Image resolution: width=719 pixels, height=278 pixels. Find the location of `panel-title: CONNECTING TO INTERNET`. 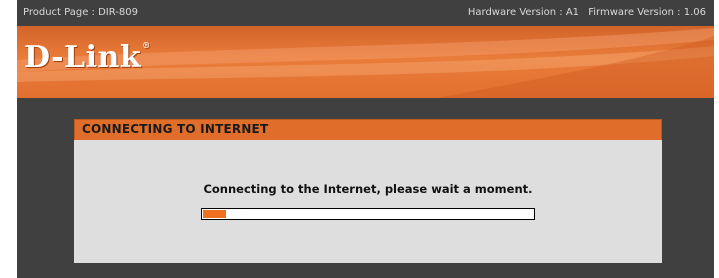

panel-title: CONNECTING TO INTERNET is located at coordinates (175, 129).